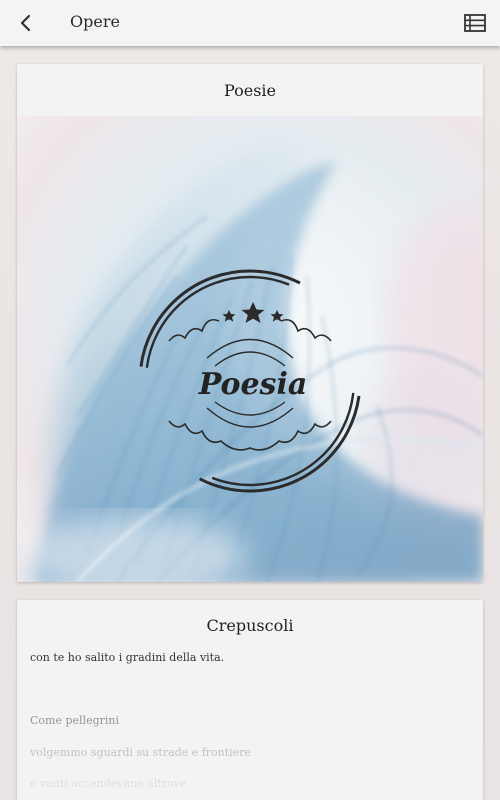  Describe the element at coordinates (108, 783) in the screenshot. I see `poem-line: e venti accendevano altrove` at that location.